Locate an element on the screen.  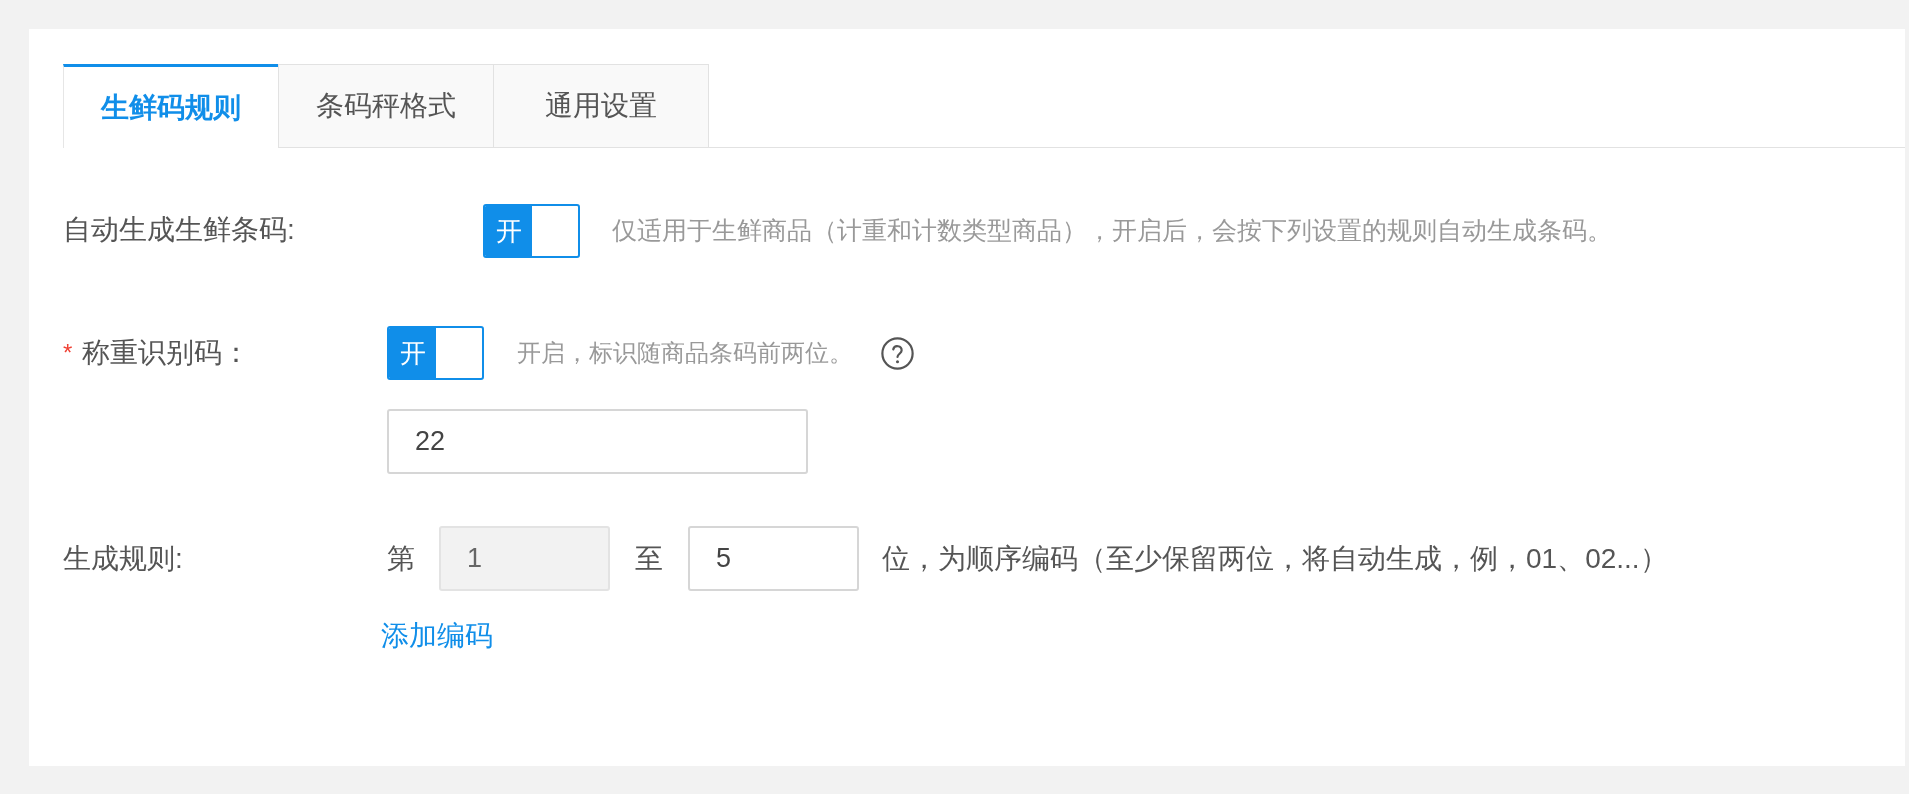
help-icon is located at coordinates (897, 353).